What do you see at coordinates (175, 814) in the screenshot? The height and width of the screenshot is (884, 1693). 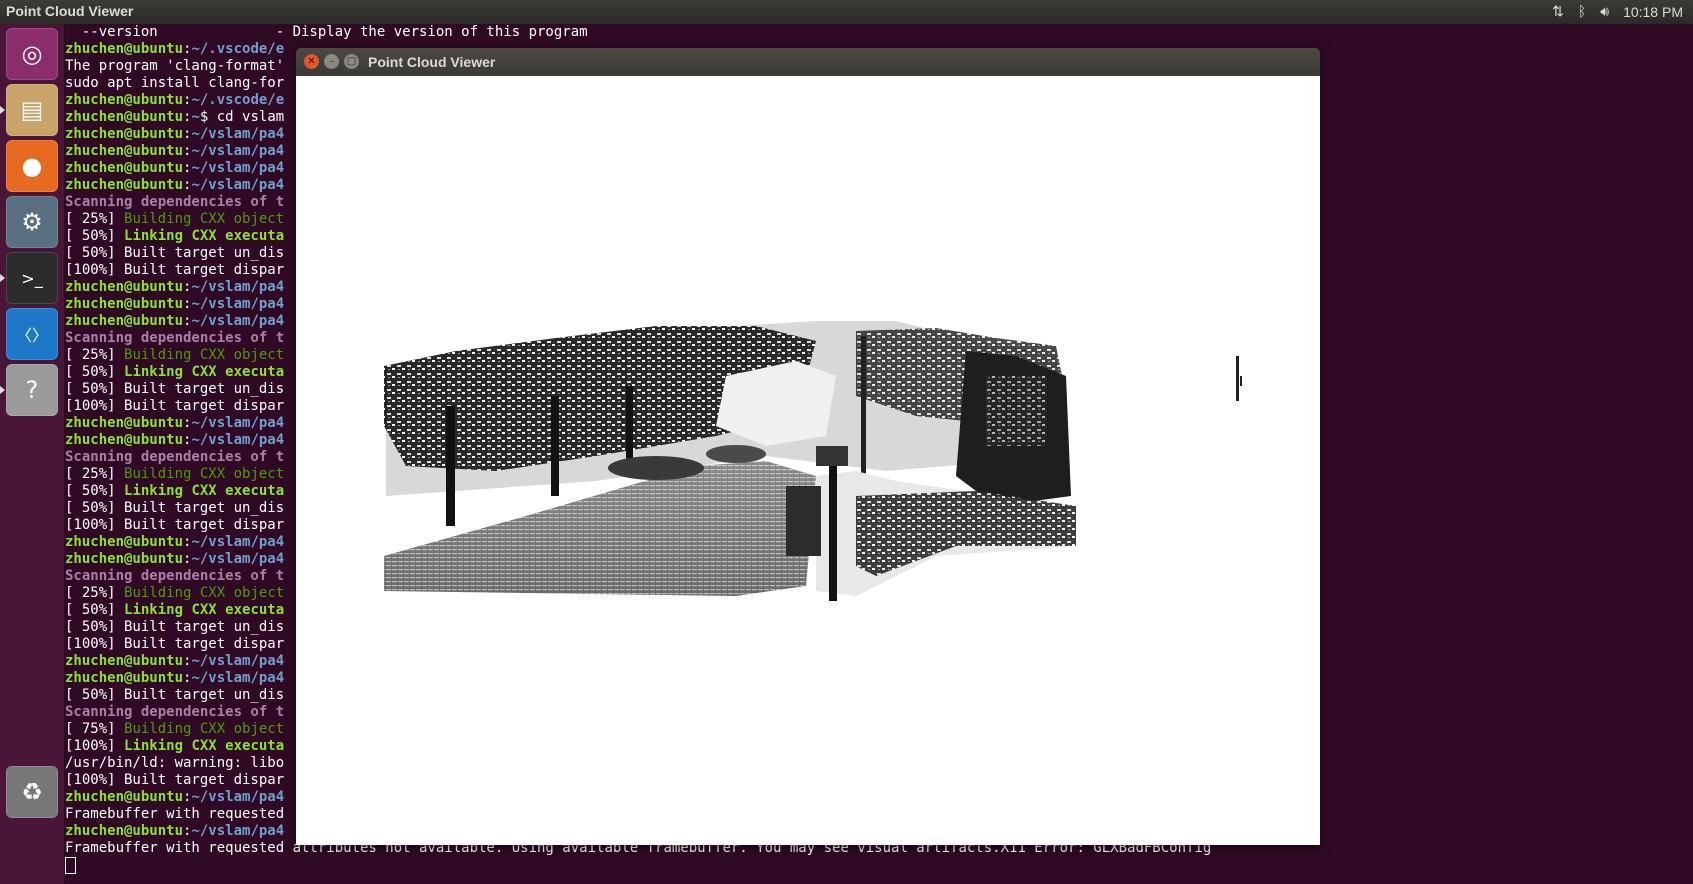 I see `terminal-text: Framebuffer with requested` at bounding box center [175, 814].